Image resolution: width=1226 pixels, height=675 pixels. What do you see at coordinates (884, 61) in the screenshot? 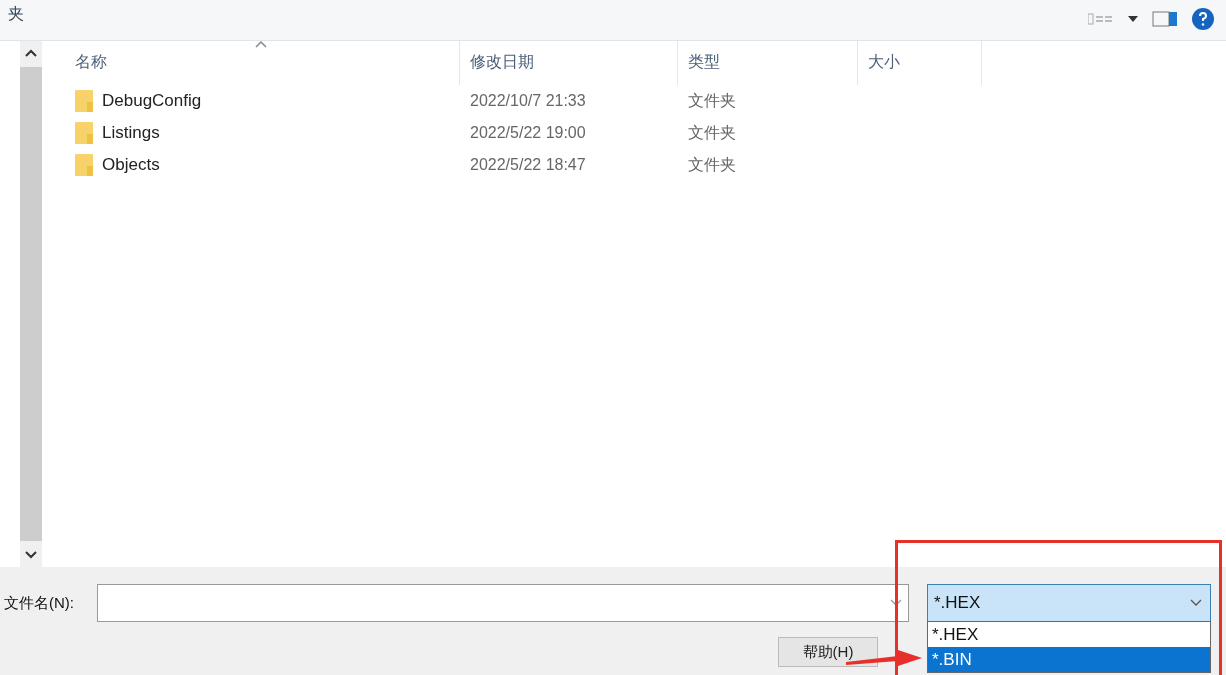
I see `column-header: 大小` at bounding box center [884, 61].